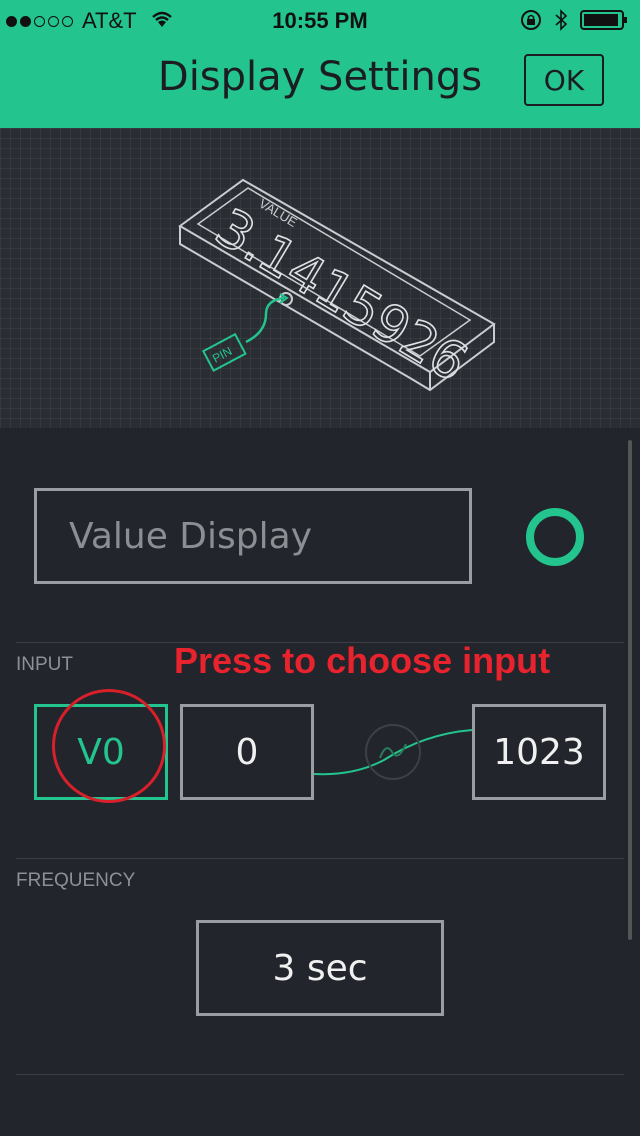 The width and height of the screenshot is (640, 1136). Describe the element at coordinates (561, 23) in the screenshot. I see `bluetooth-icon` at that location.